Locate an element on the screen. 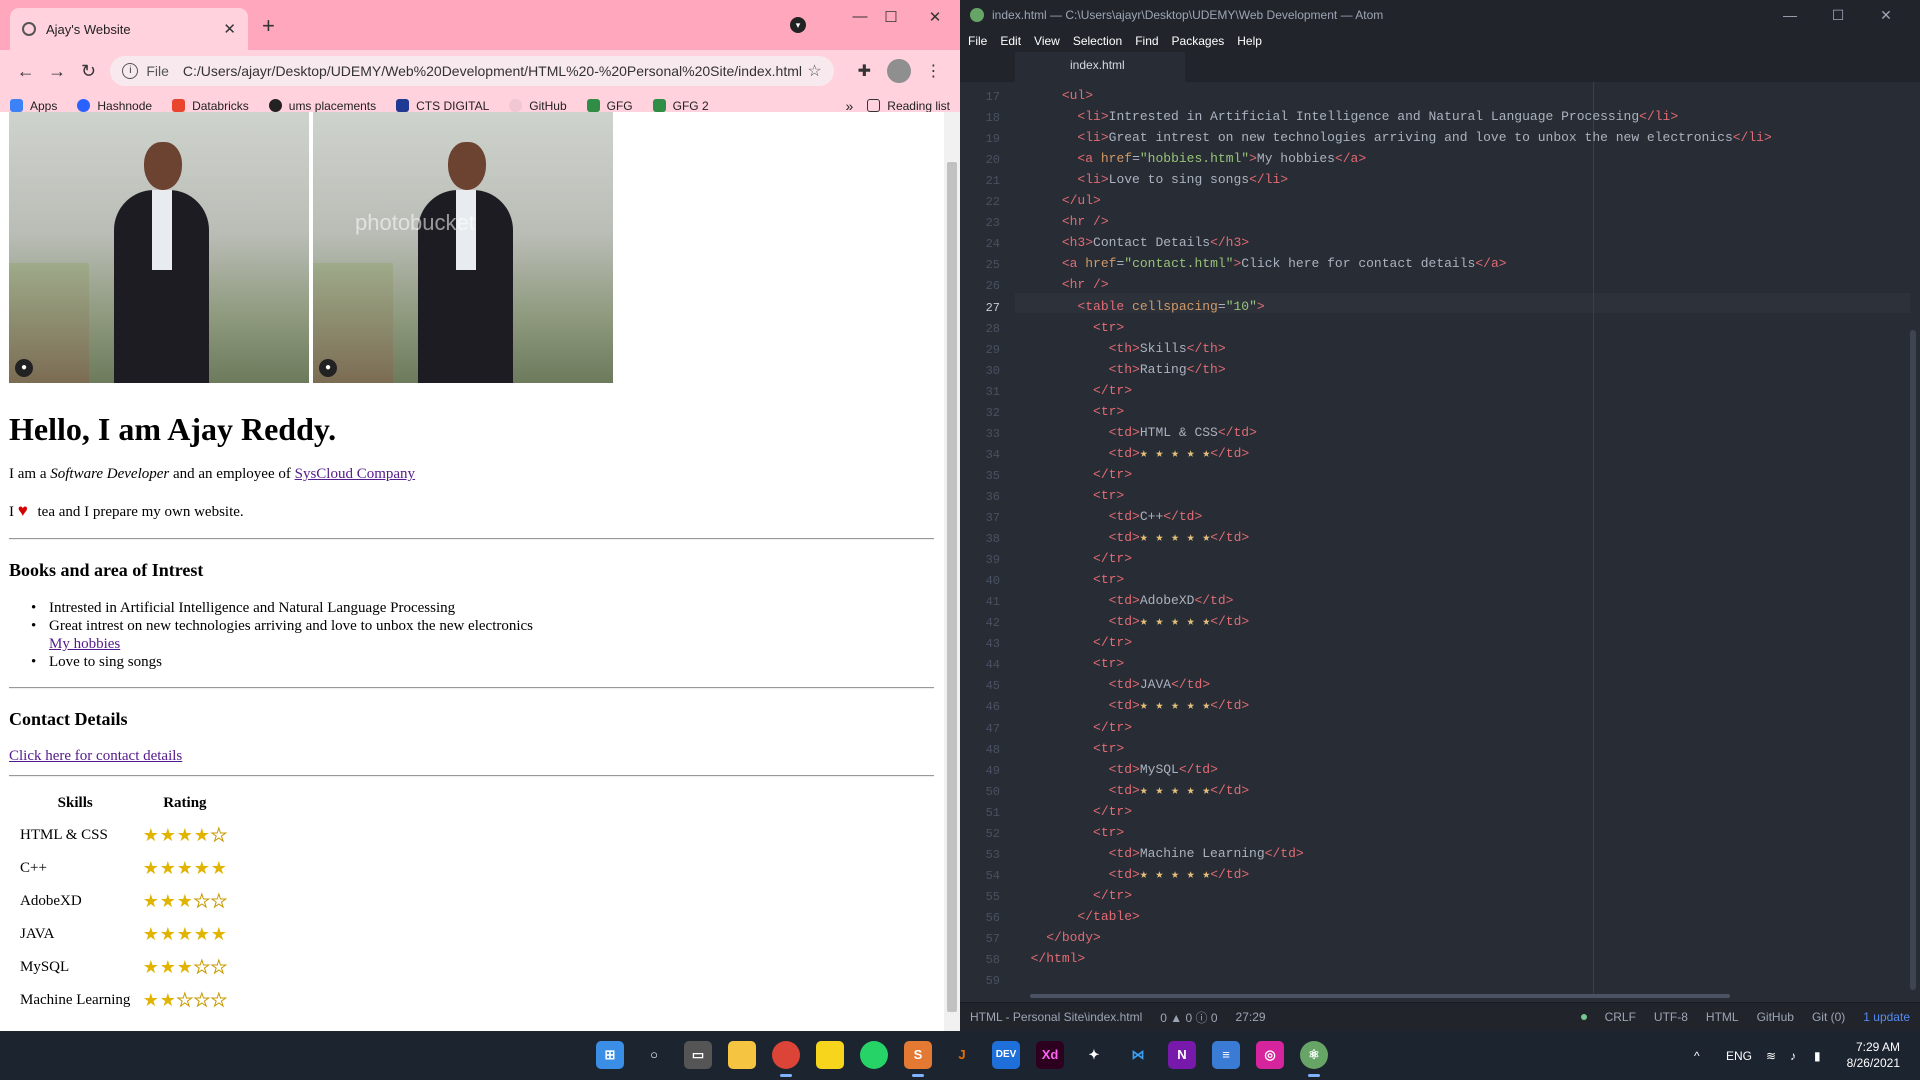 The image size is (1920, 1080). reading-list-button: Reading list is located at coordinates (908, 106).